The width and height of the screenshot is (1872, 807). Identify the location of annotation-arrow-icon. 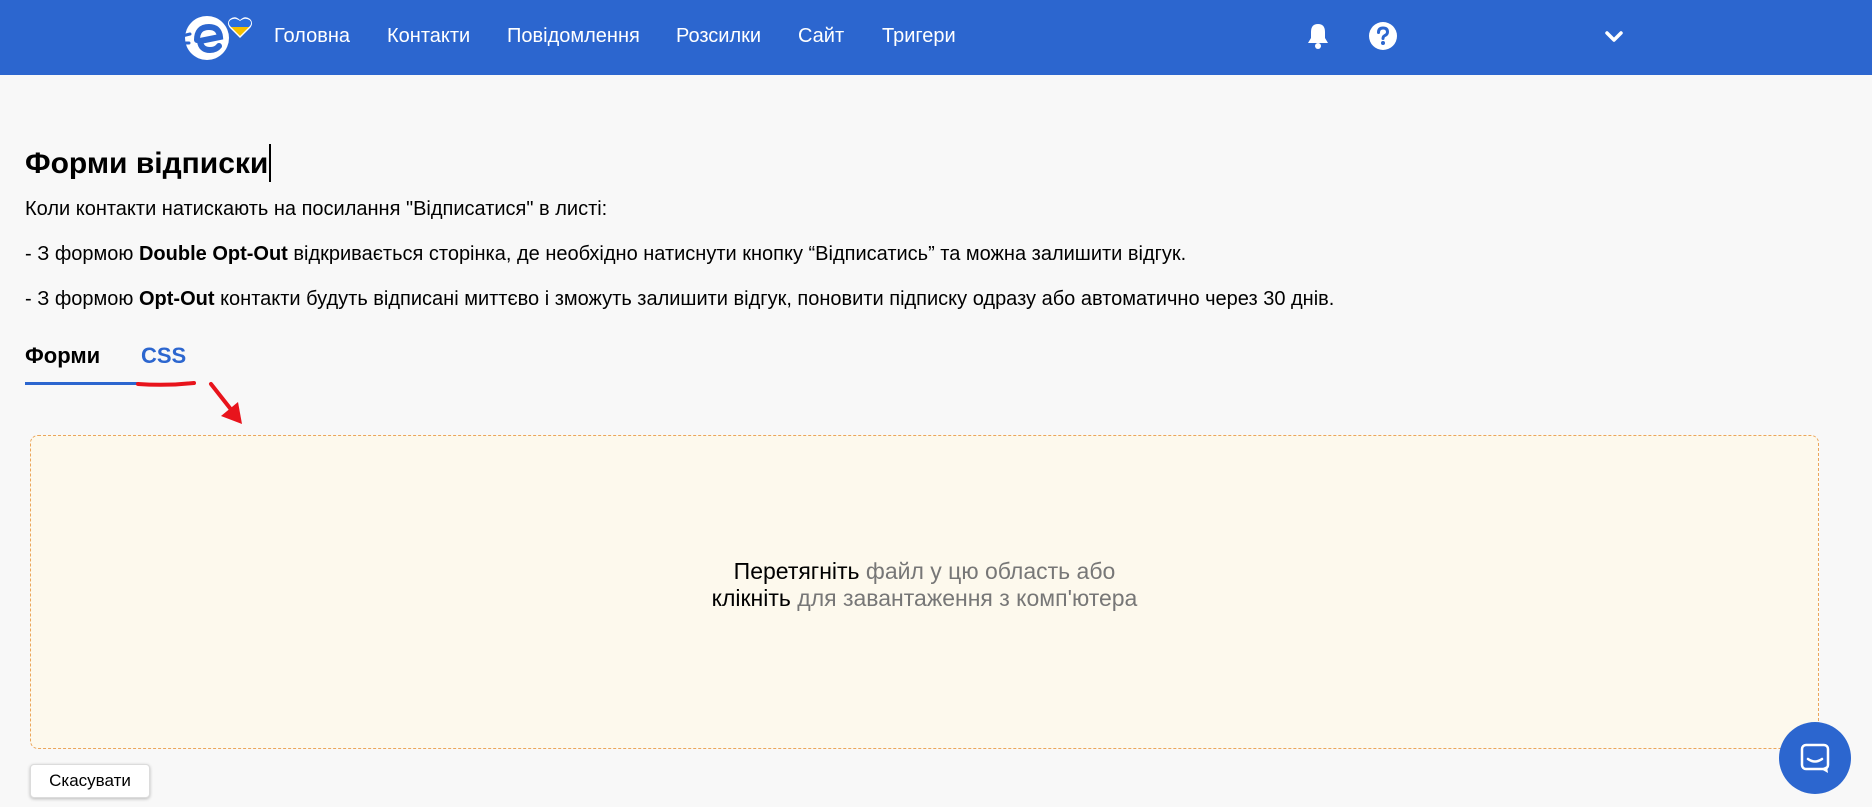
(225, 403).